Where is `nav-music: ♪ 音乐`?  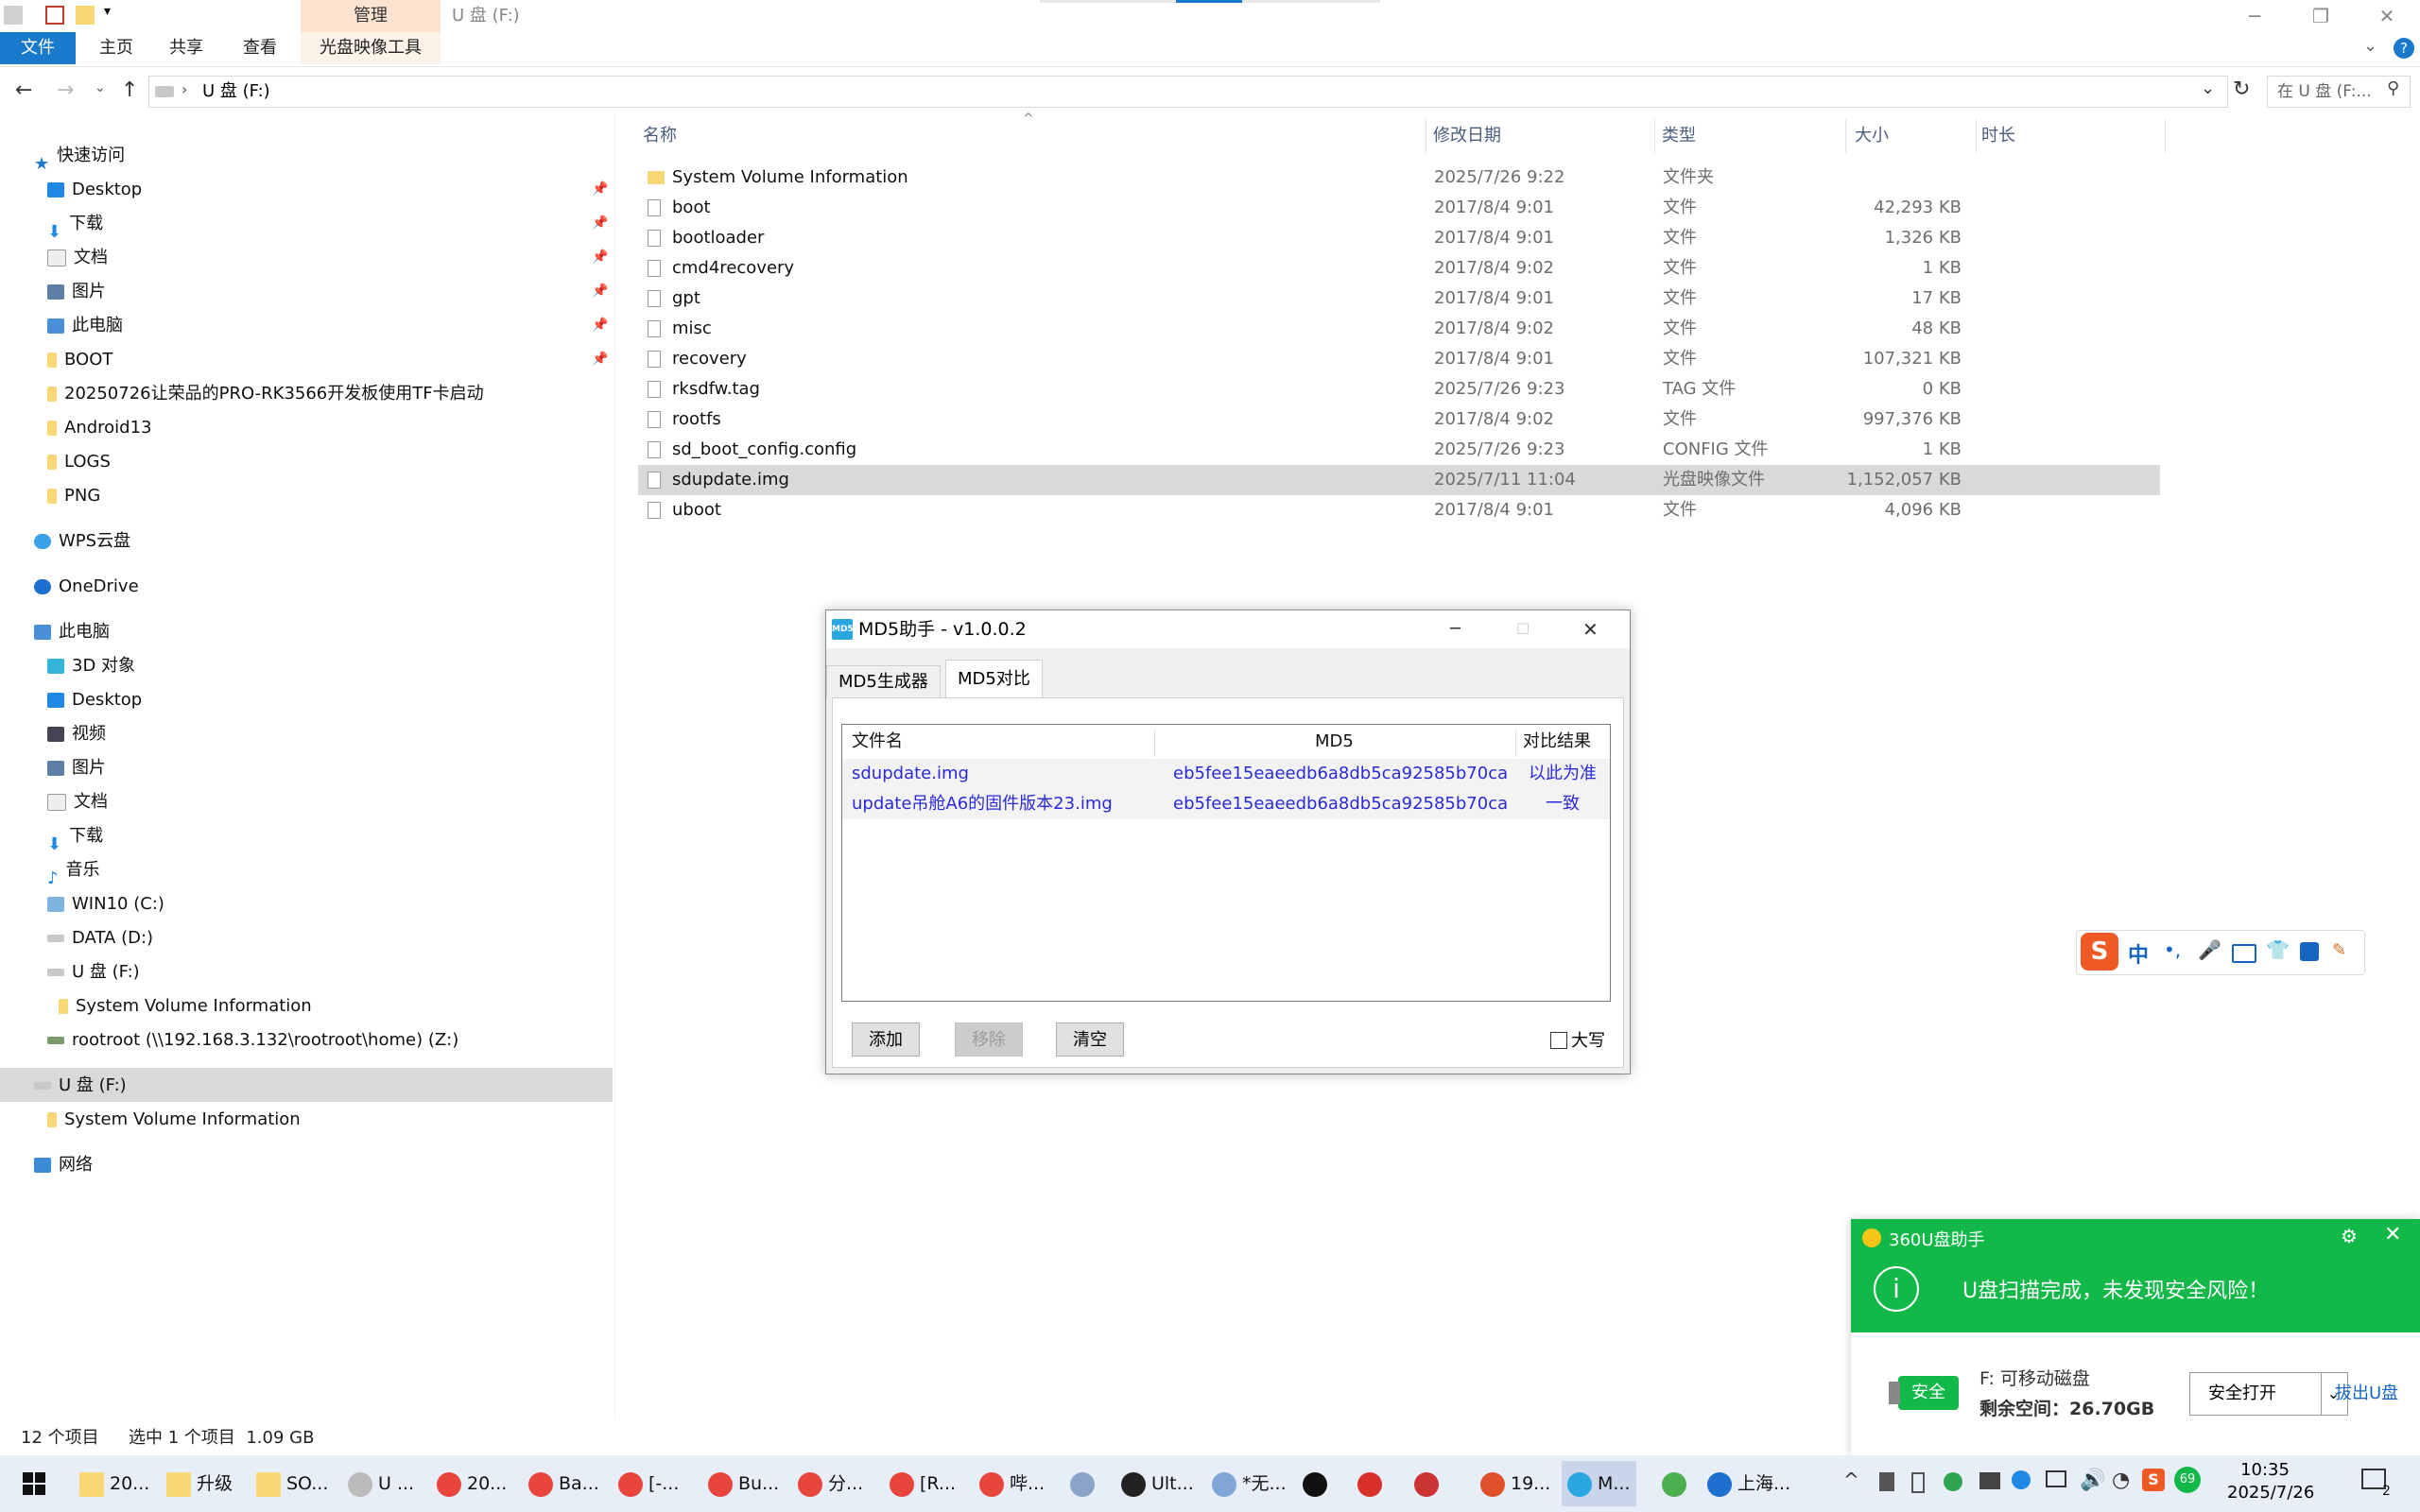
nav-music: ♪ 音乐 is located at coordinates (73, 871).